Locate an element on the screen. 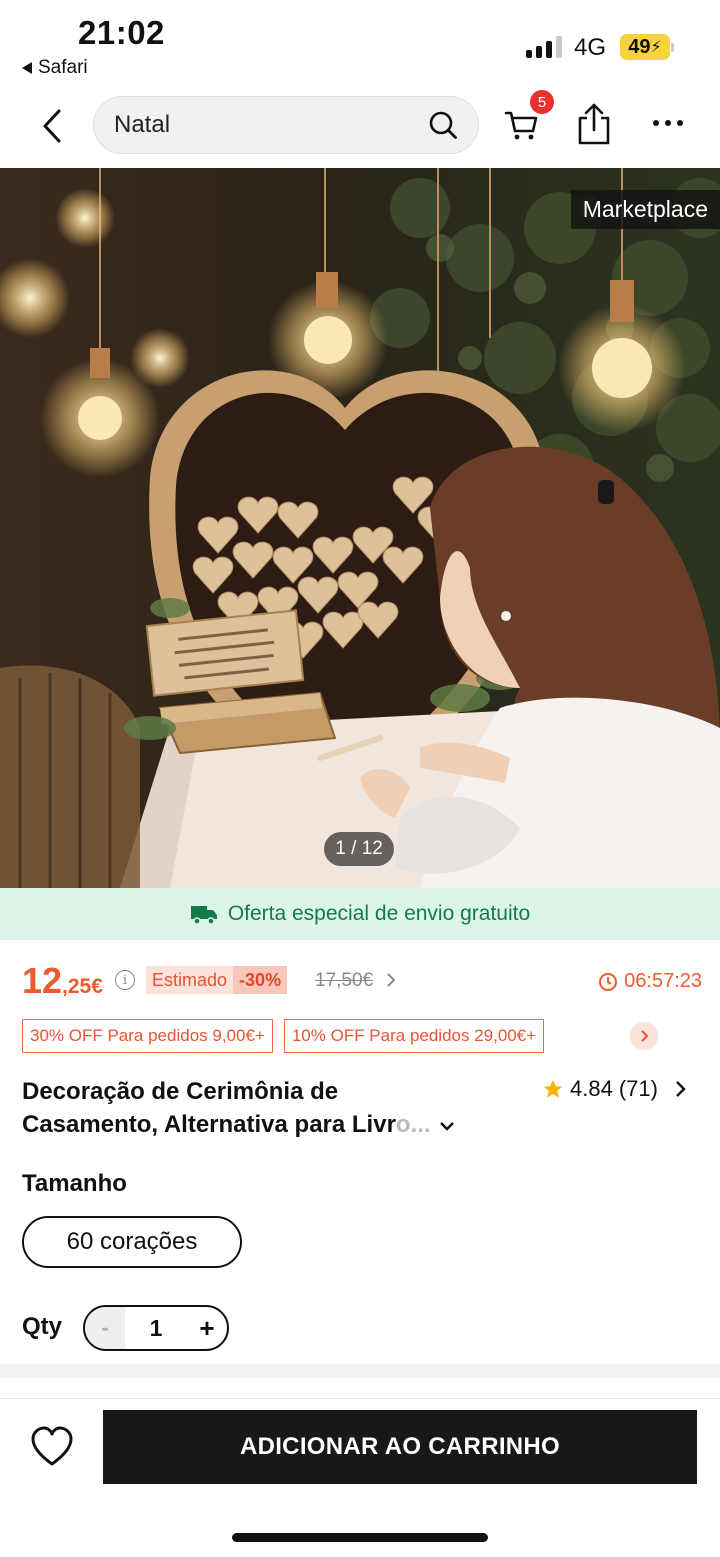 This screenshot has width=720, height=1557. status-time: 21:02 is located at coordinates (121, 32).